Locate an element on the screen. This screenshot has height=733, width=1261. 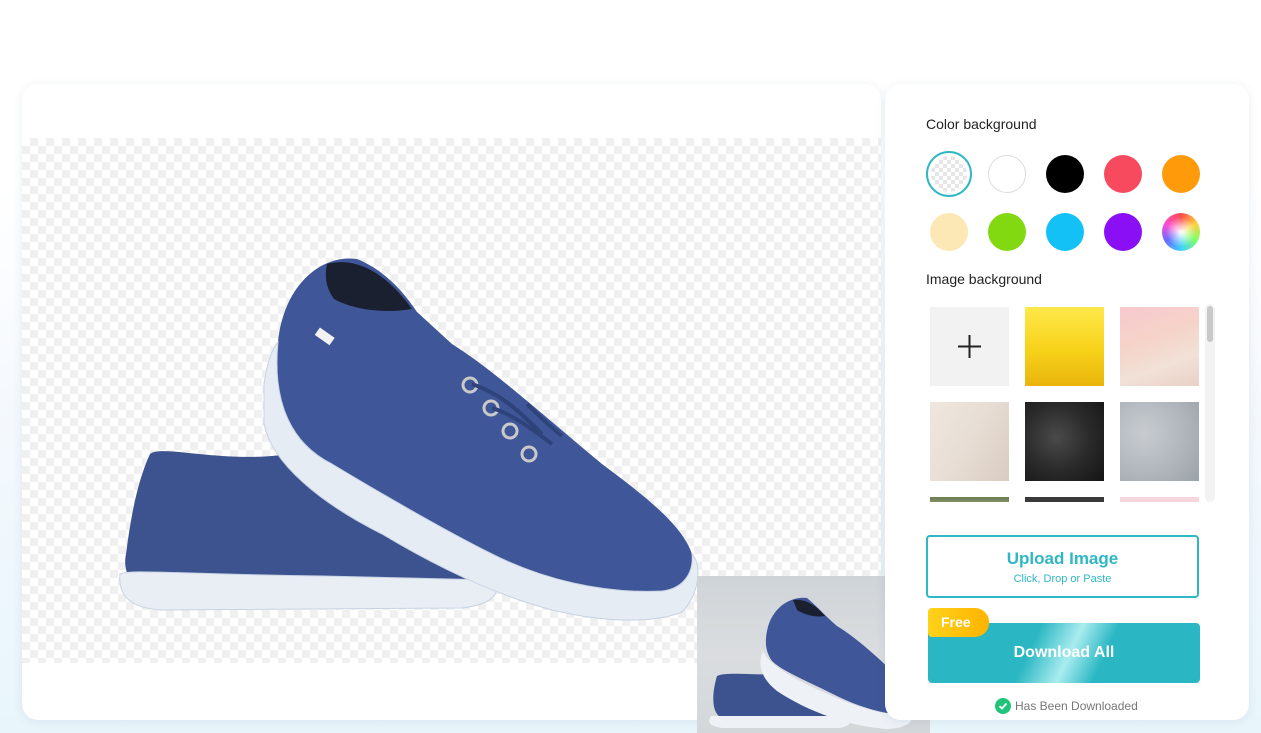
download-status: Has Been Downloaded is located at coordinates (1066, 706).